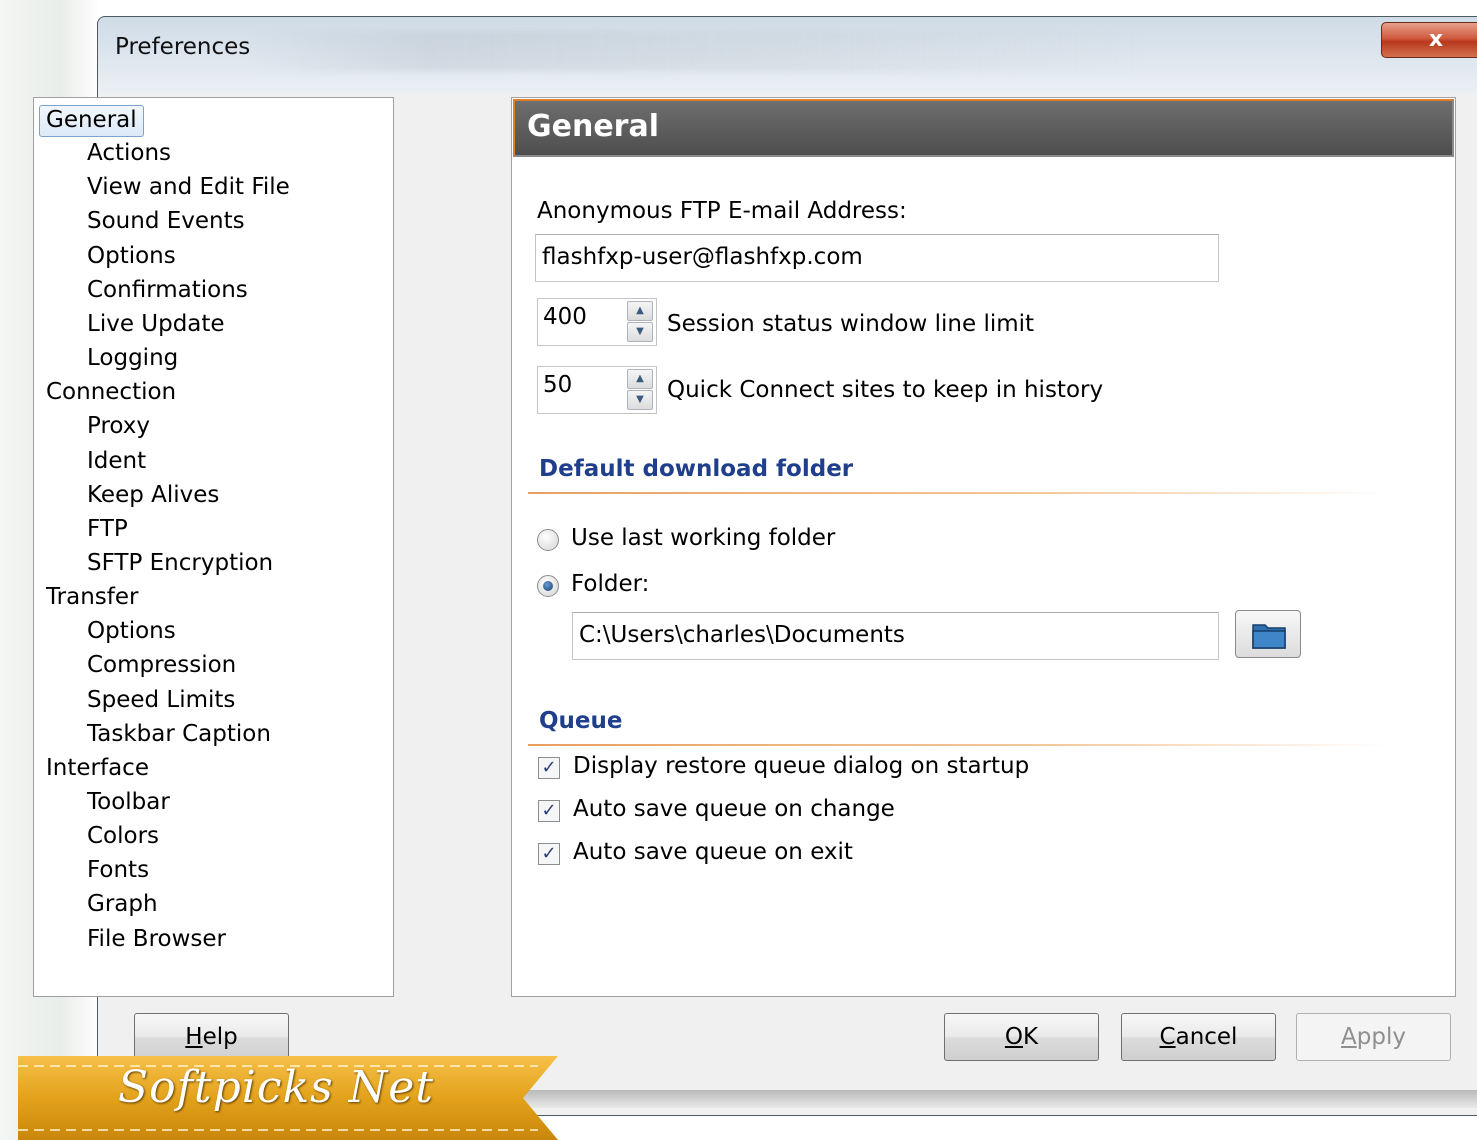 This screenshot has width=1477, height=1140. I want to click on checkbox-save-on-exit-label: Auto save queue on exit, so click(713, 852).